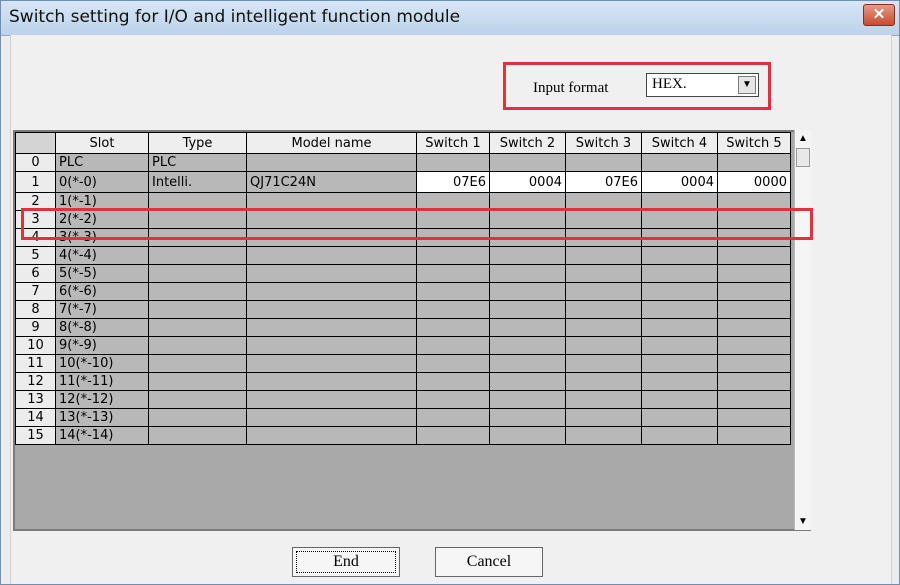 The height and width of the screenshot is (585, 900). I want to click on end-button: End, so click(346, 562).